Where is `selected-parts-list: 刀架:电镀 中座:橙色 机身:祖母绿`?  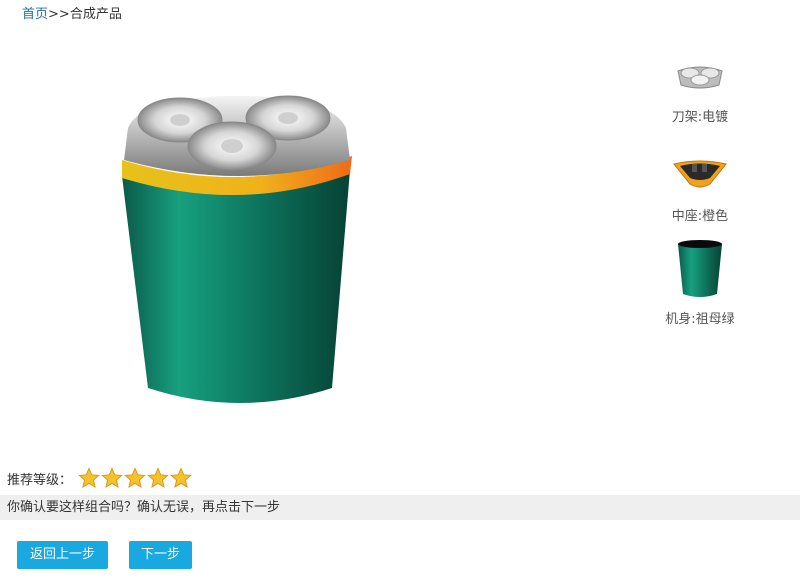
selected-parts-list: 刀架:电镀 中座:橙色 机身:祖母绿 is located at coordinates (700, 188).